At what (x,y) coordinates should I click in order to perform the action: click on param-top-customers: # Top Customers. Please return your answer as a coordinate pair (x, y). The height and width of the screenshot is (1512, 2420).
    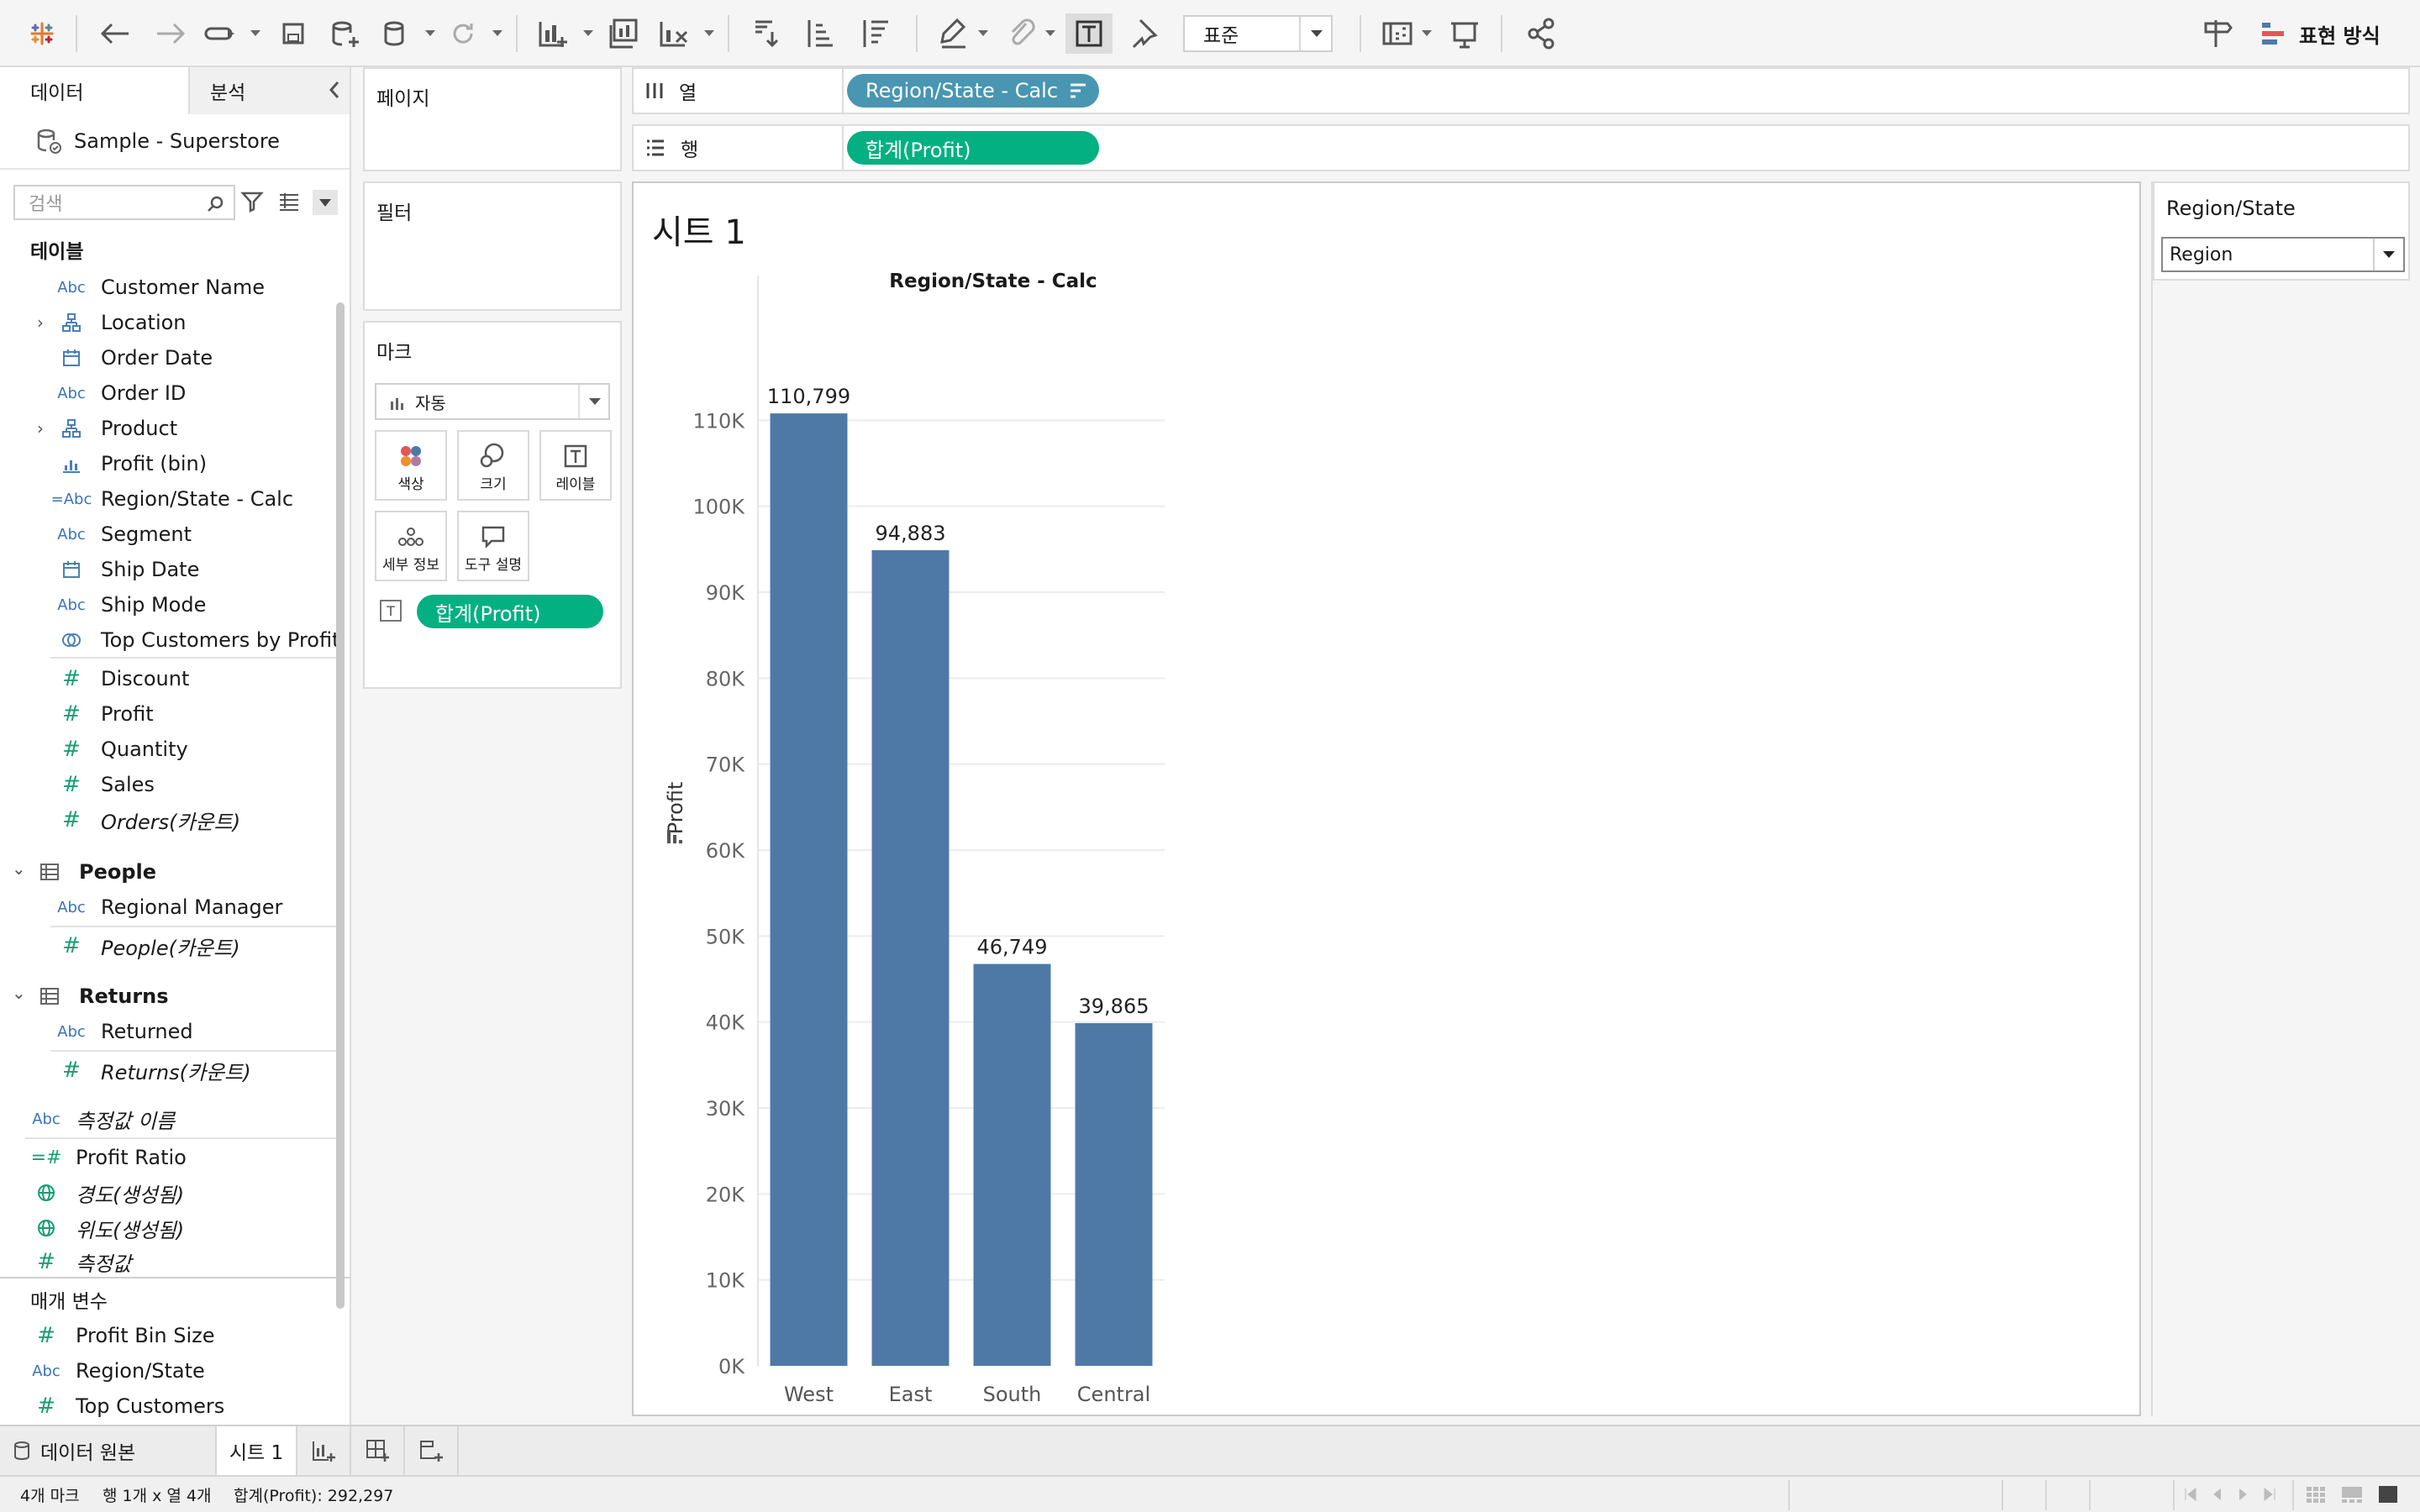
    Looking at the image, I should click on (129, 1406).